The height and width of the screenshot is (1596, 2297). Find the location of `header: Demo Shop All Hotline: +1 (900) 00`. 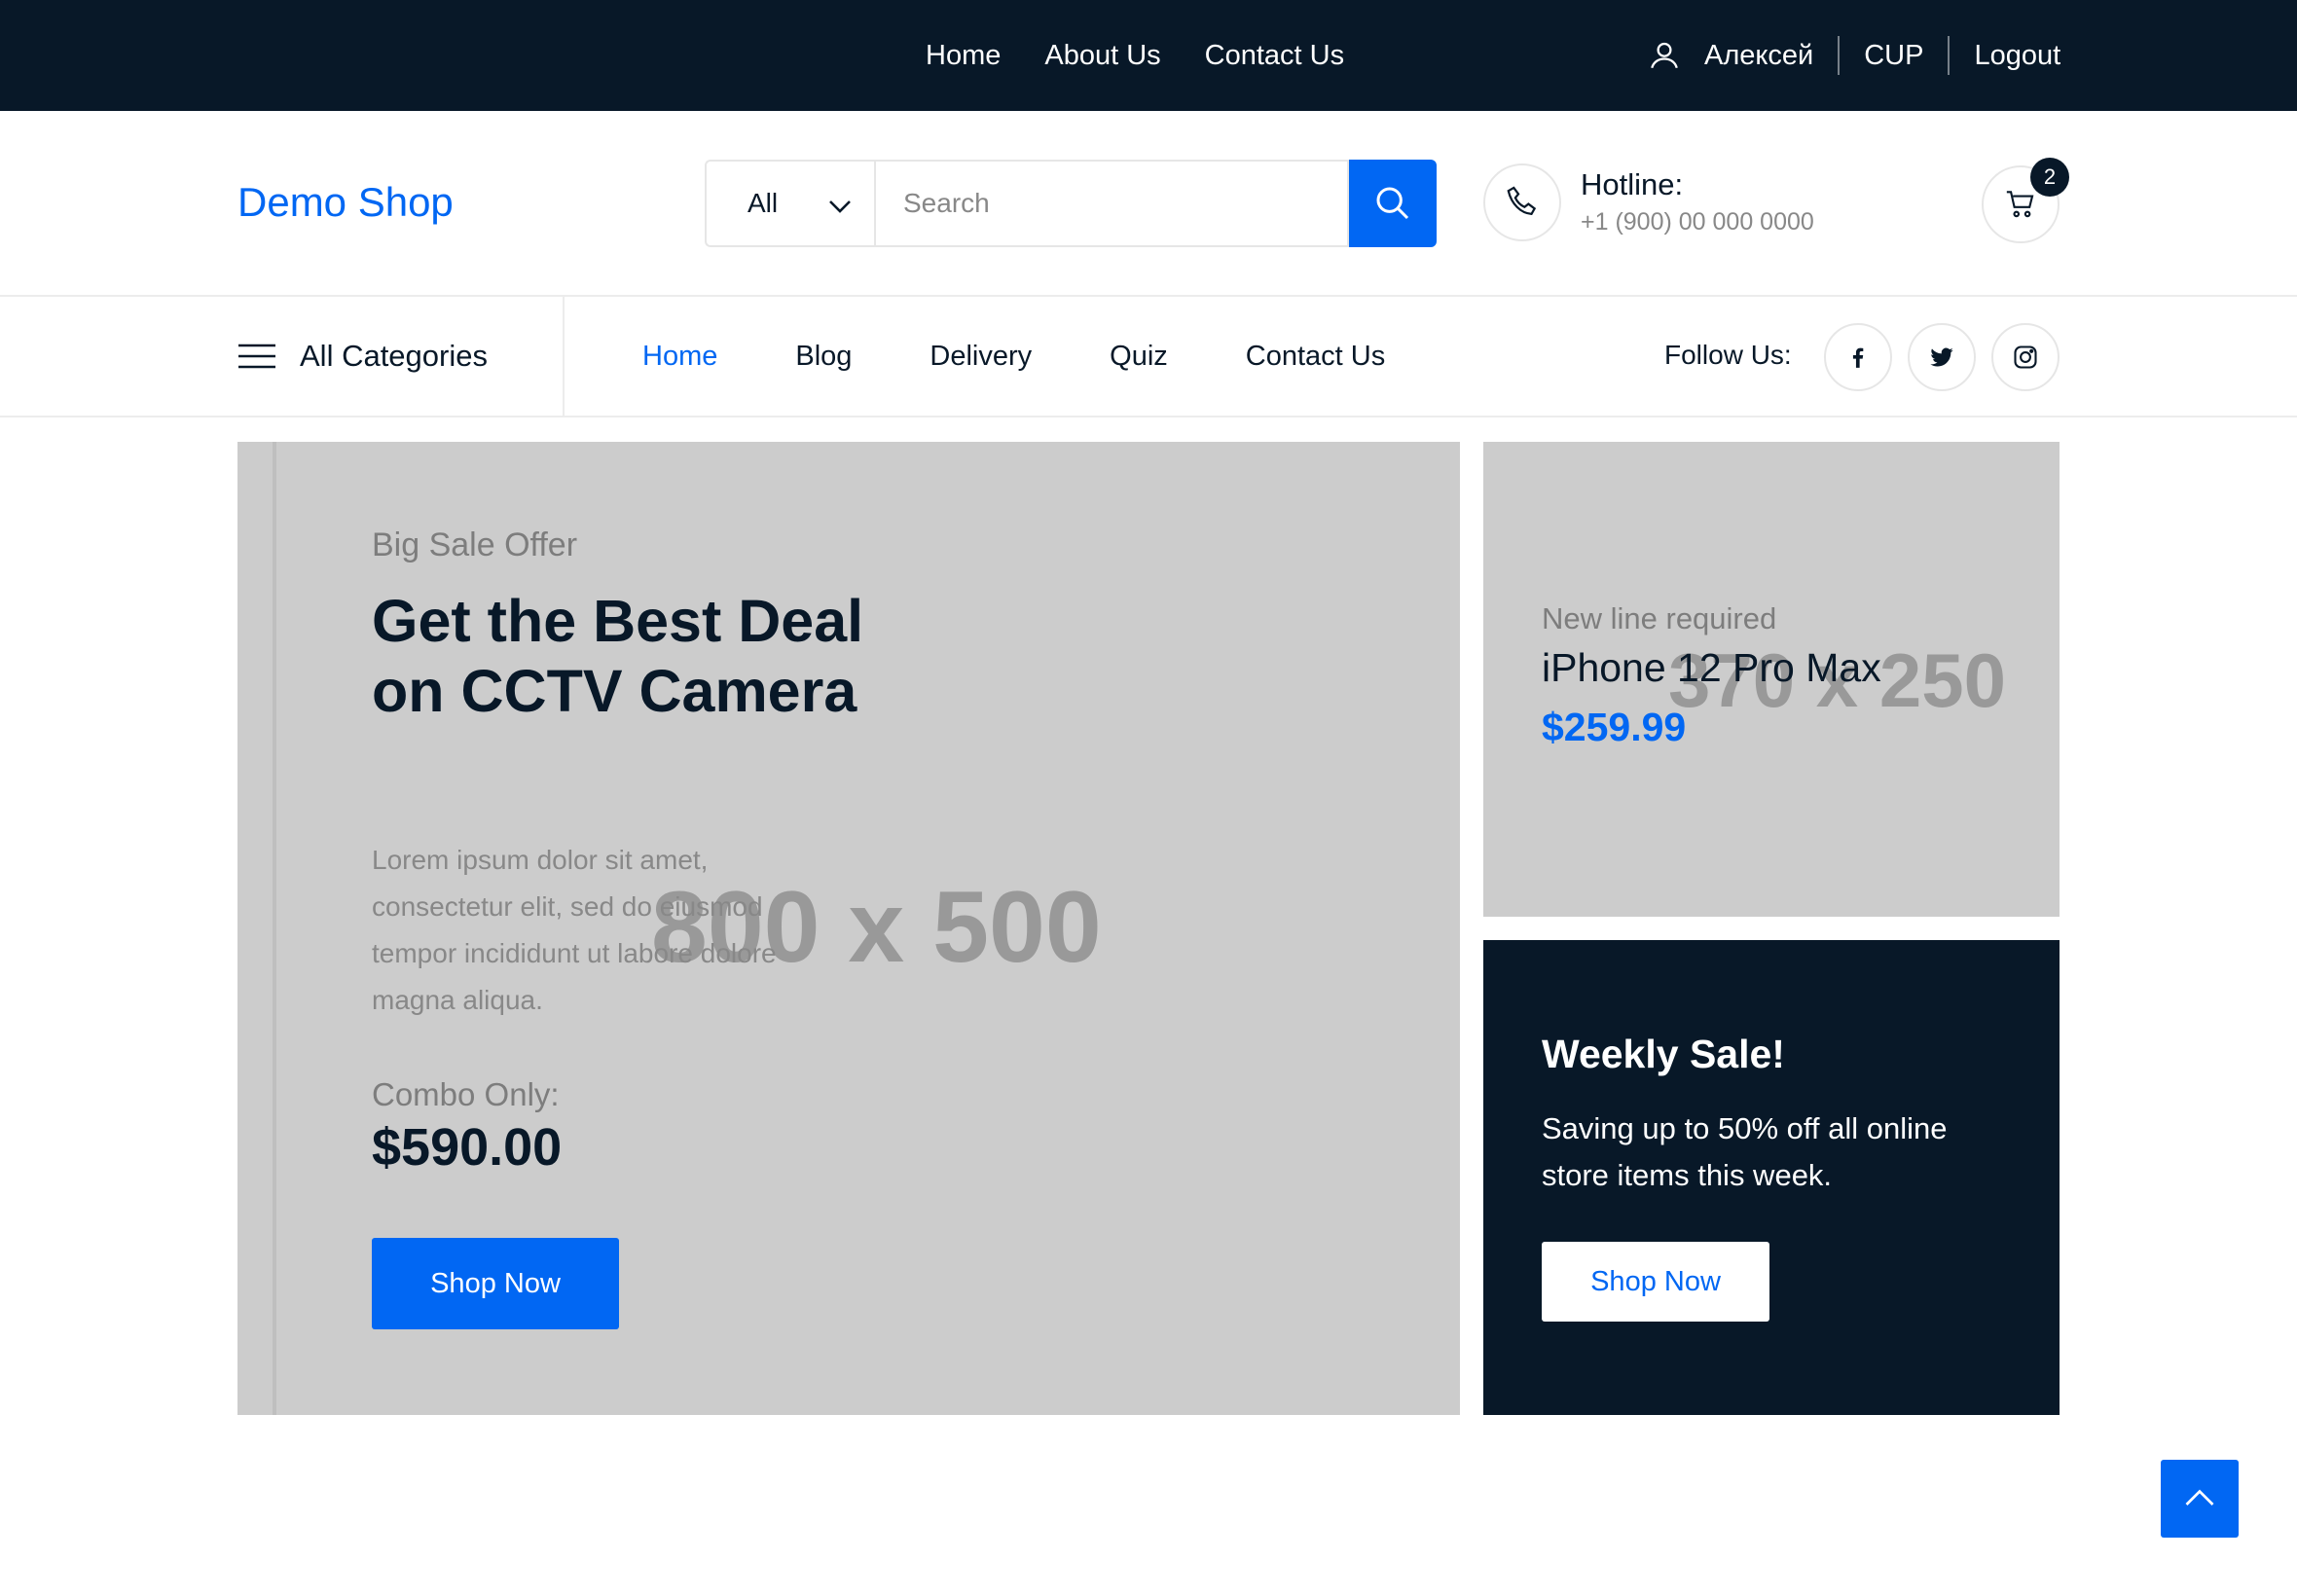

header: Demo Shop All Hotline: +1 (900) 00 is located at coordinates (1148, 204).